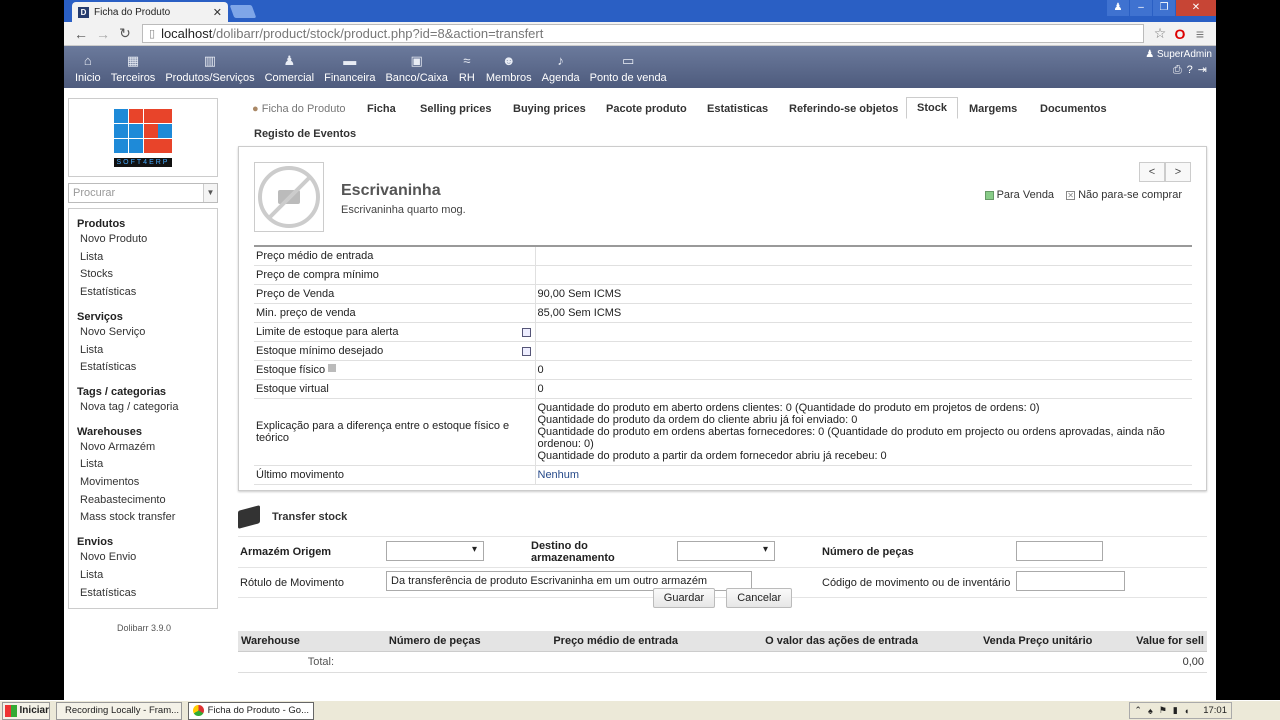 Image resolution: width=1280 pixels, height=720 pixels. Describe the element at coordinates (332, 368) in the screenshot. I see `info-icon` at that location.